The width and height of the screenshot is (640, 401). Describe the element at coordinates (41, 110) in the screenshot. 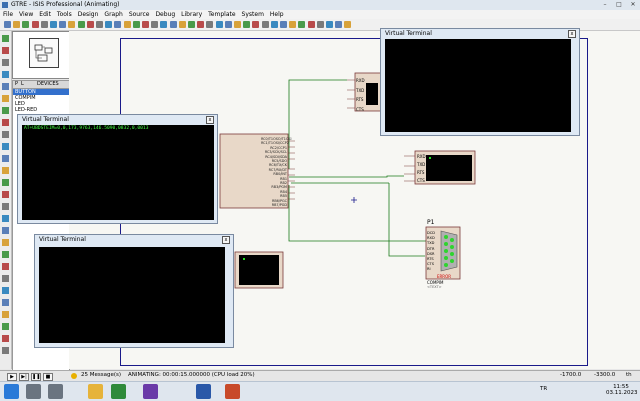

I see `device-item: LED-RED` at that location.